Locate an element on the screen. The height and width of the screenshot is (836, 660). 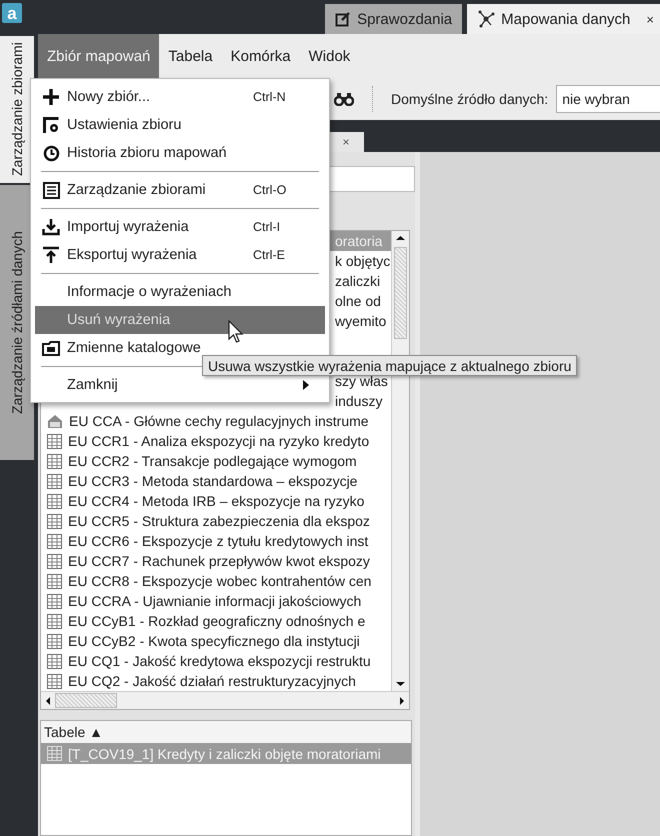
tooltip: Usuwa wszystkie wyrażenia mapujące z aktualnego zbioru is located at coordinates (390, 365).